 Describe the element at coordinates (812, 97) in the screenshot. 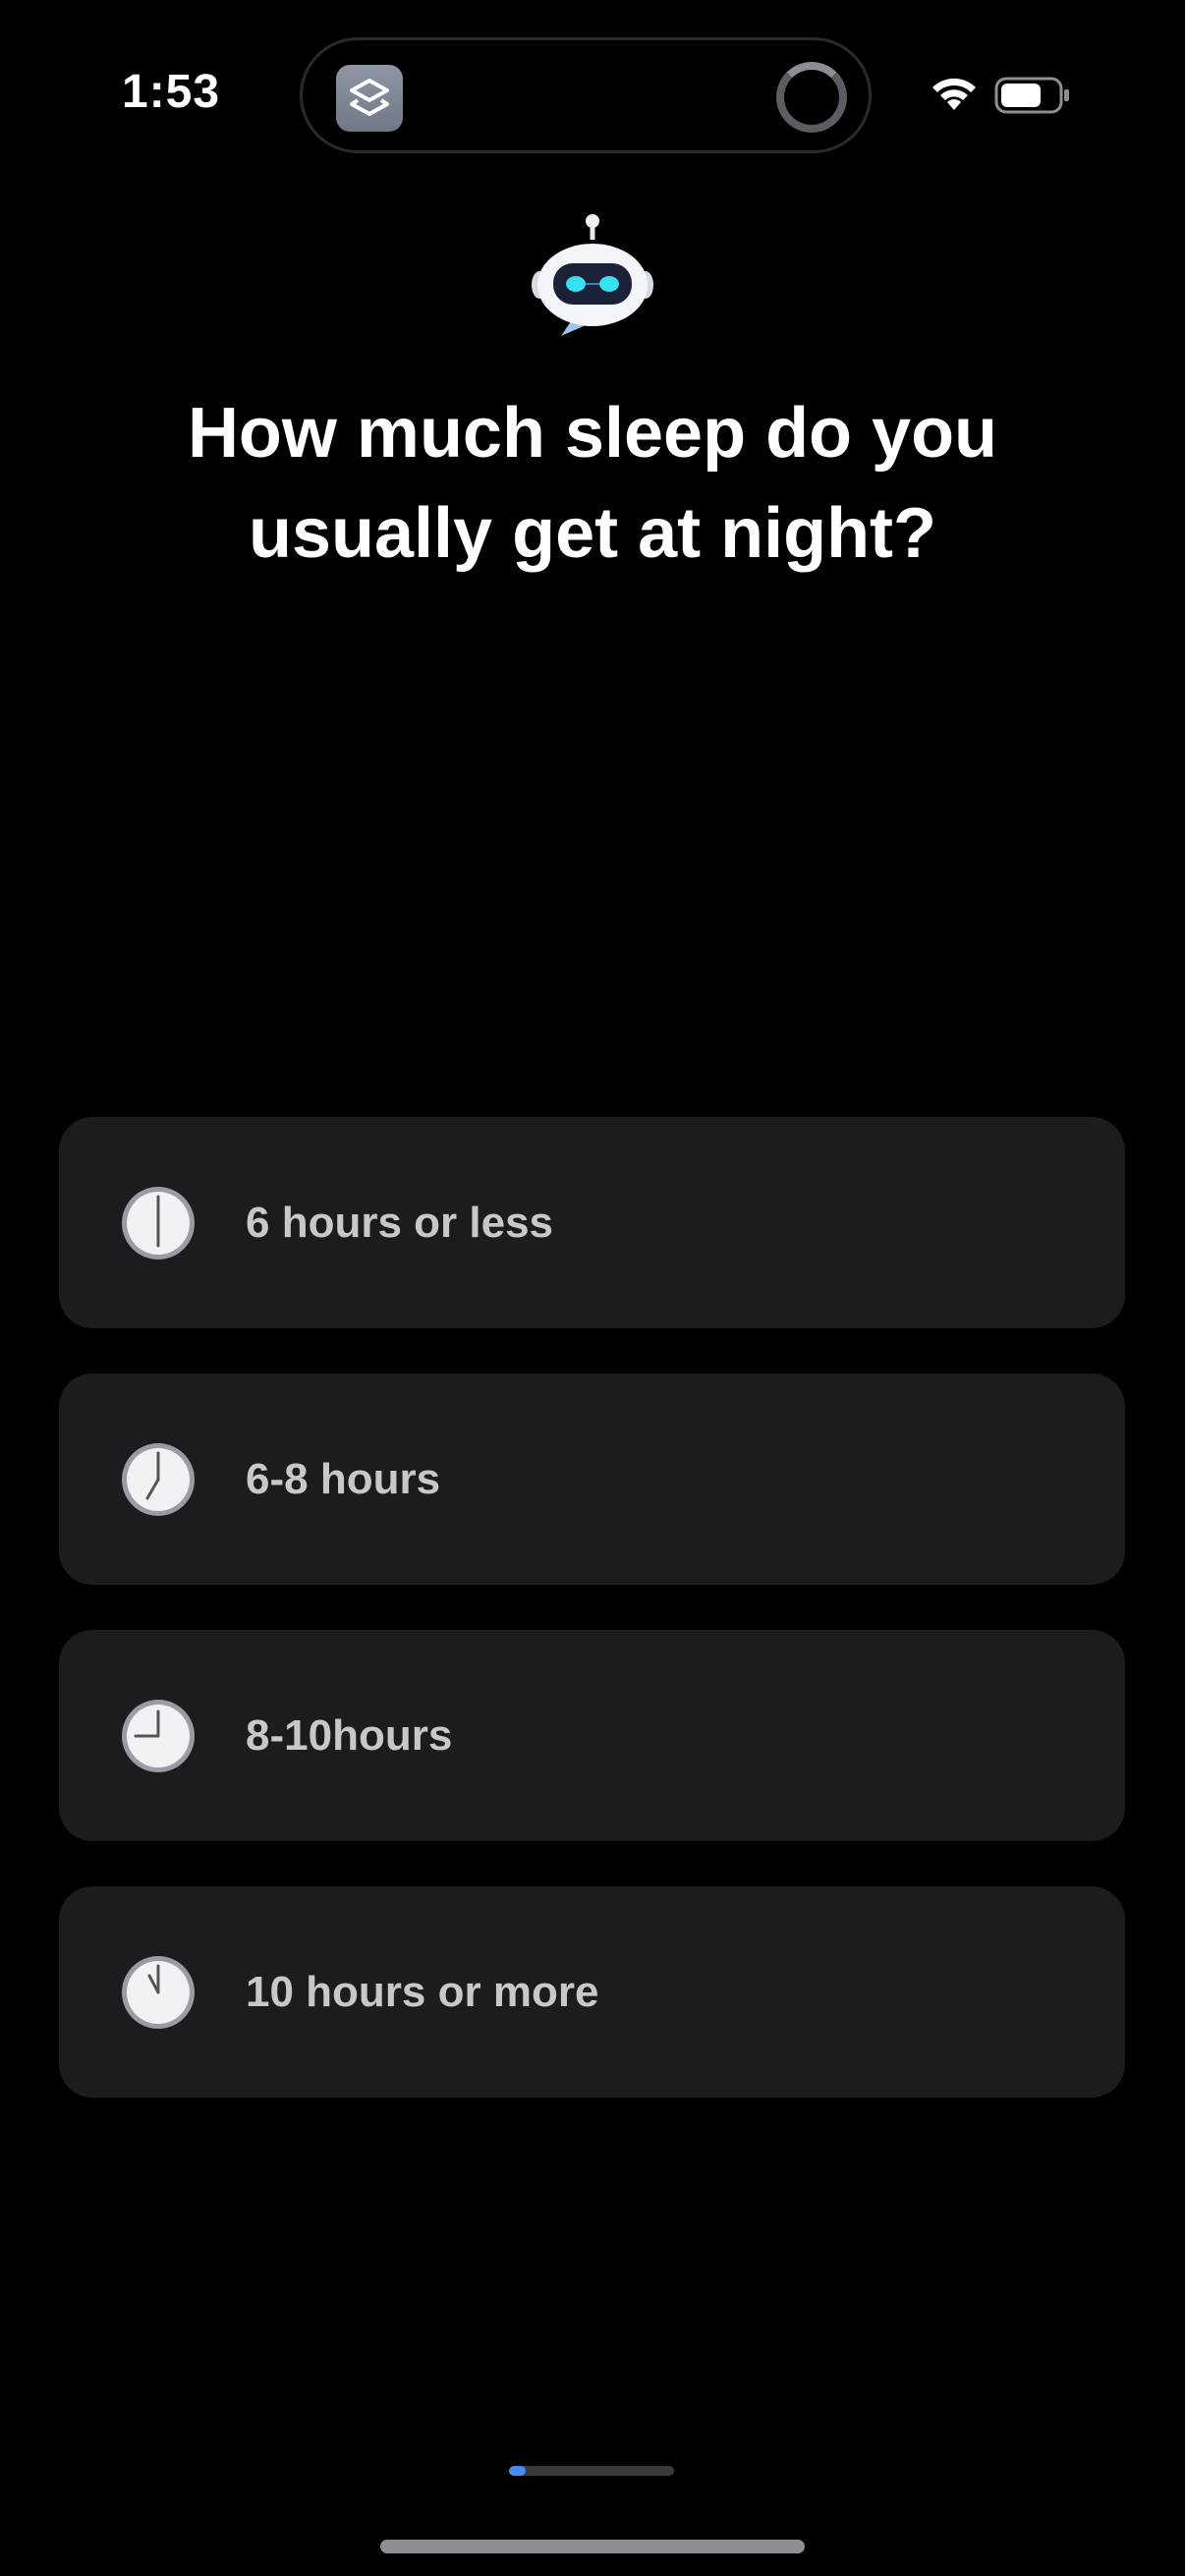

I see `loading-spinner-icon` at that location.